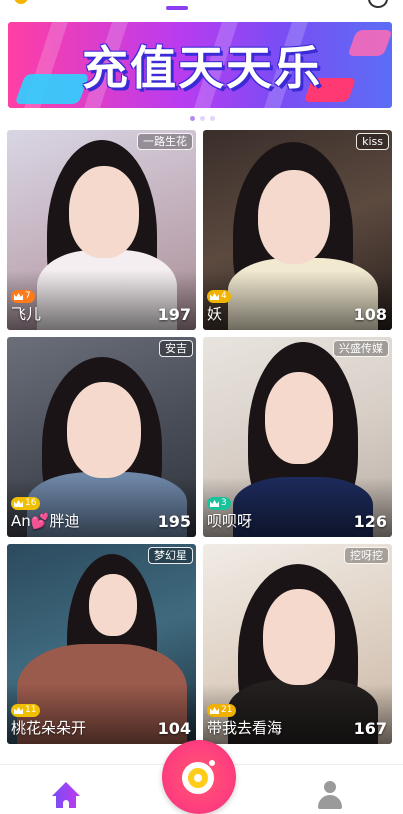 The width and height of the screenshot is (403, 814). I want to click on viewer-count: 126, so click(370, 521).